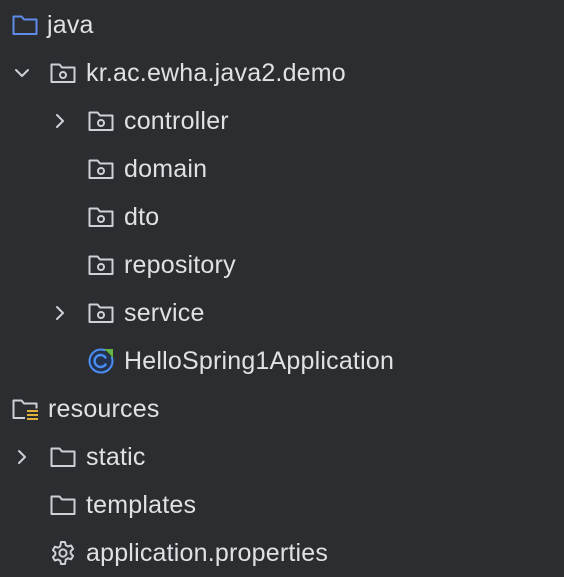  What do you see at coordinates (207, 553) in the screenshot?
I see `tree-item-label: application.properties` at bounding box center [207, 553].